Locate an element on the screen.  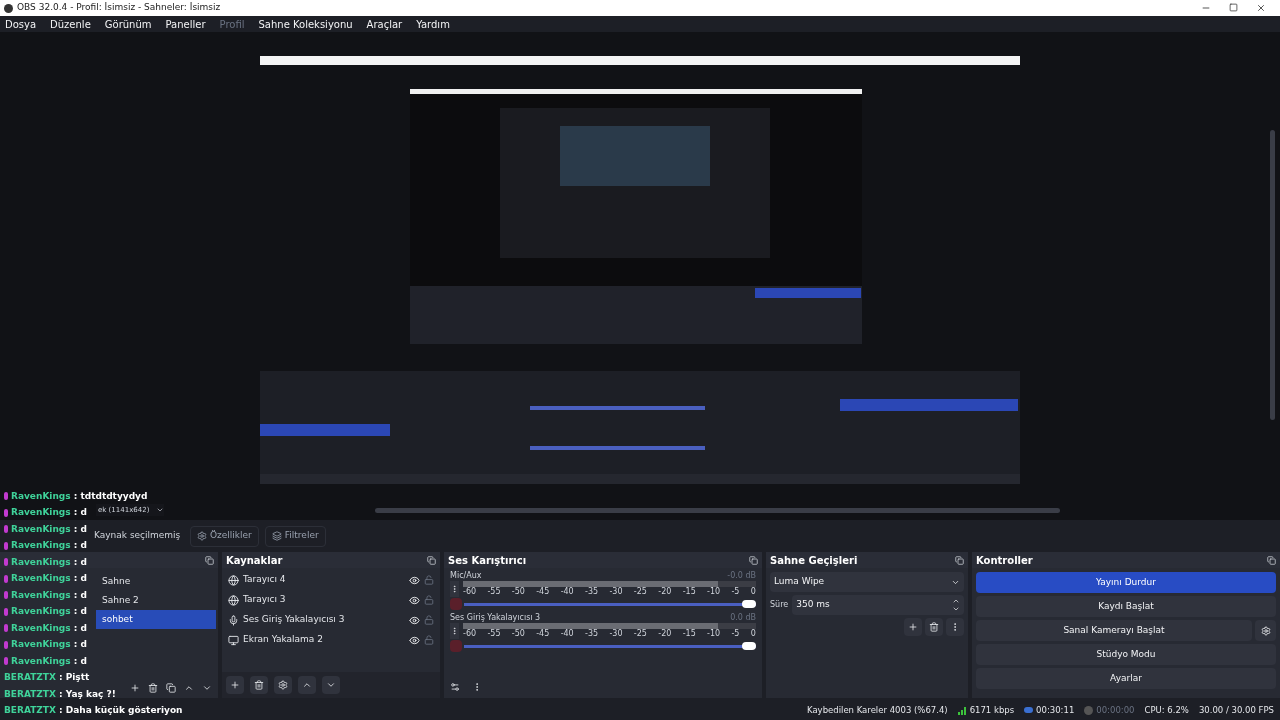
caret-icon is located at coordinates (160, 510).